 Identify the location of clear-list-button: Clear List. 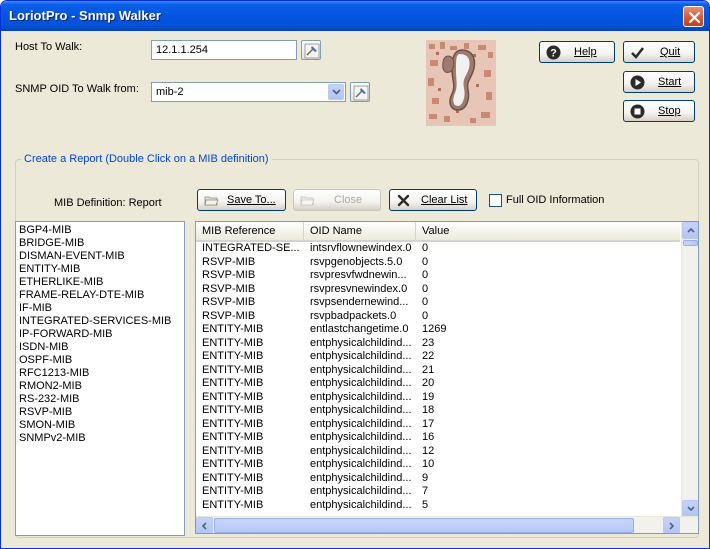
(433, 200).